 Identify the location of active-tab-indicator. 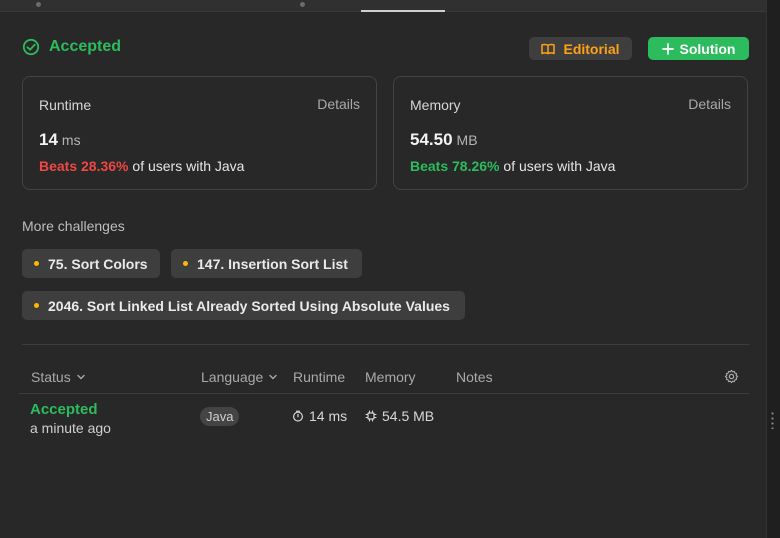
(403, 11).